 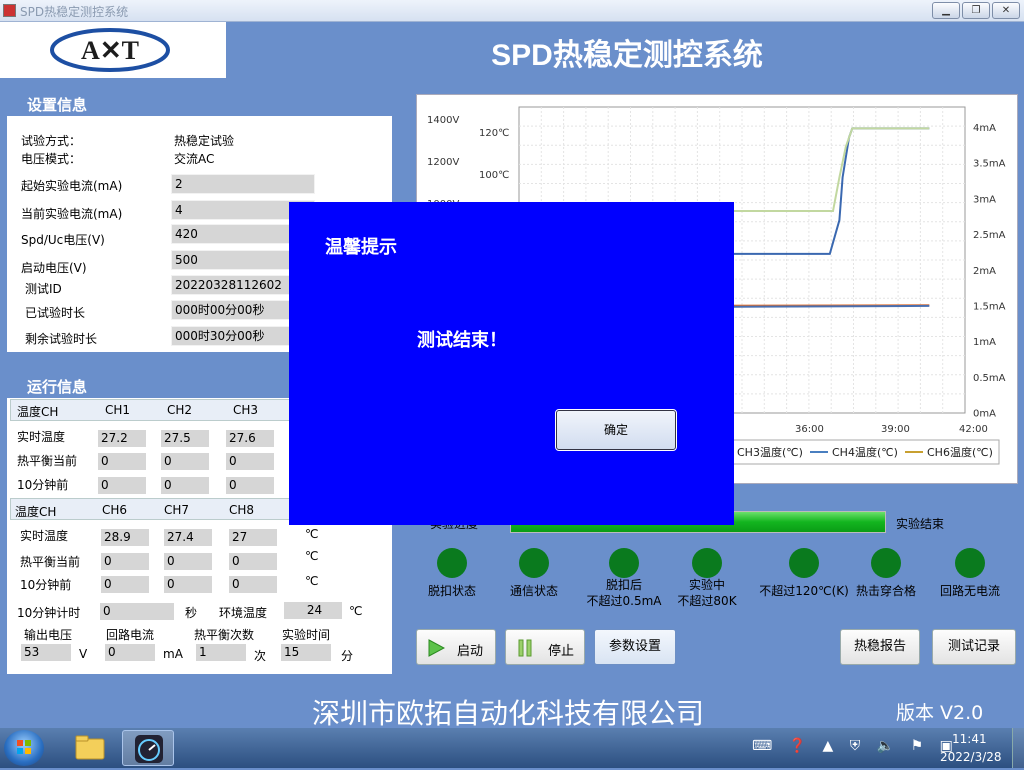 I want to click on current-tick: 4mA, so click(x=984, y=128).